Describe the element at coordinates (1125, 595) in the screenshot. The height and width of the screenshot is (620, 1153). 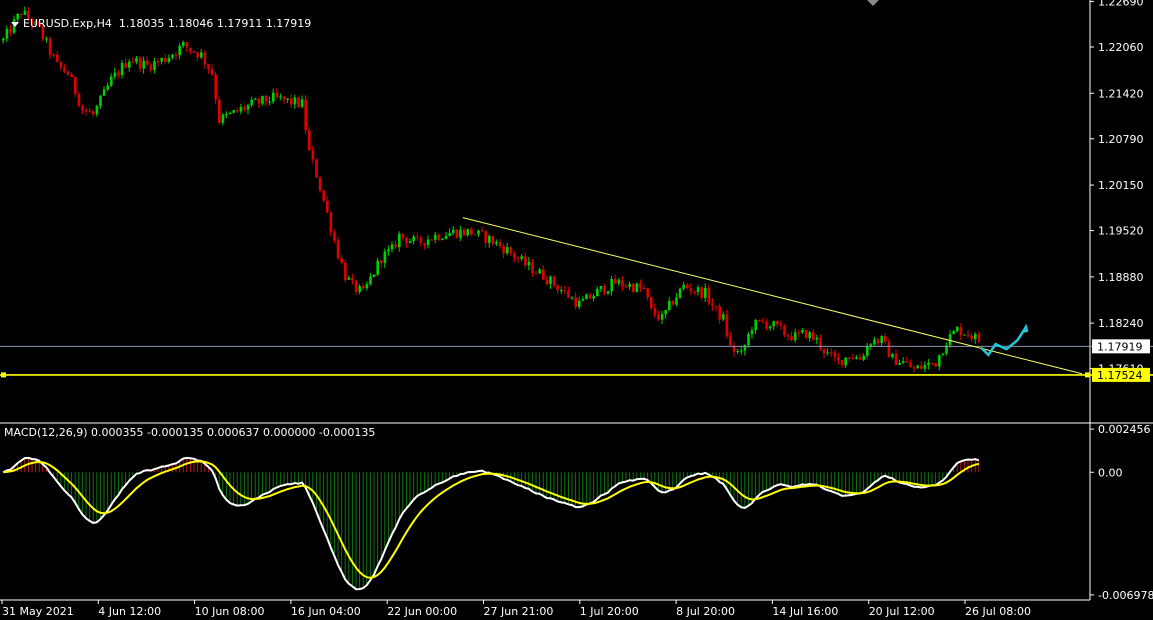
I see `macd-tick-label: -0.006978` at that location.